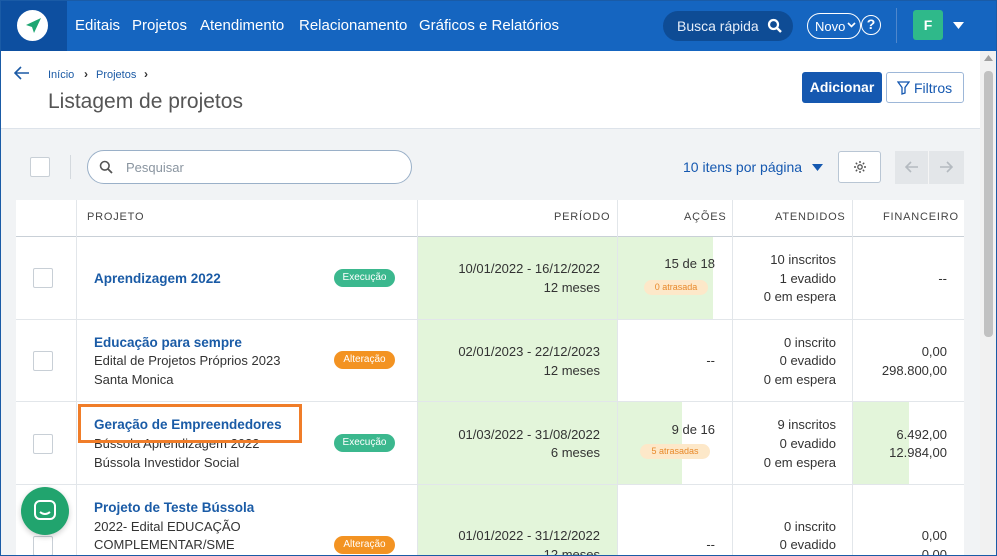 Image resolution: width=997 pixels, height=556 pixels. I want to click on project-edital: 2022- Edital EDUCAÇÃO, so click(167, 526).